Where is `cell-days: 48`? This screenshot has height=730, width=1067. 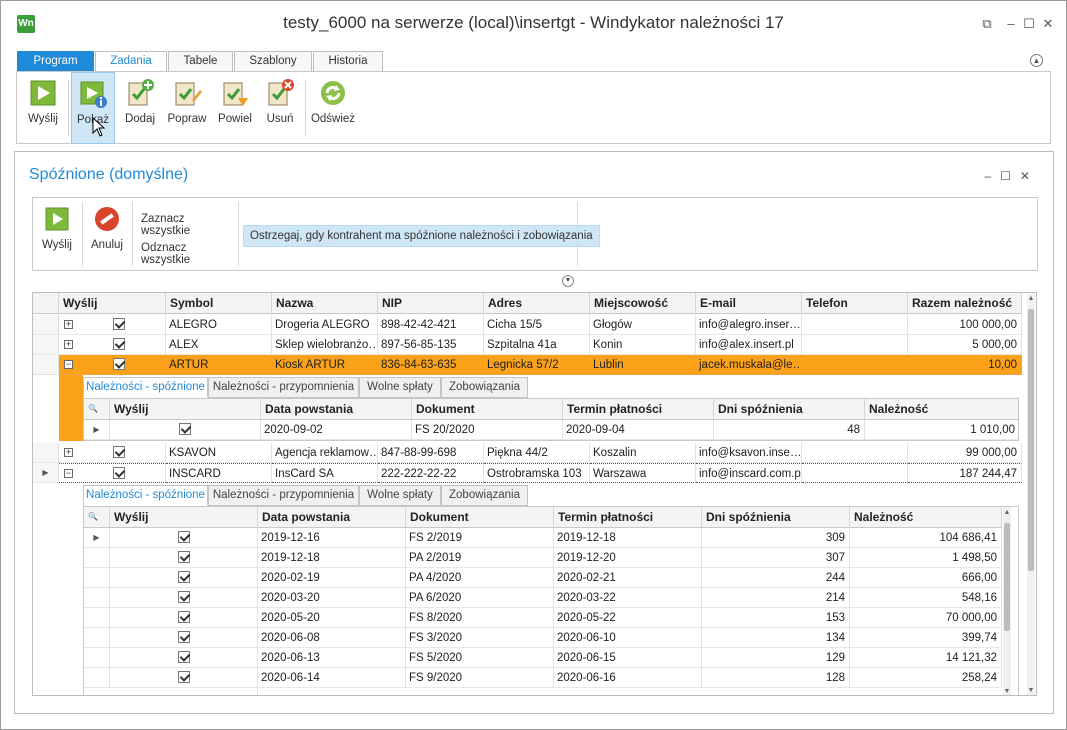 cell-days: 48 is located at coordinates (789, 430).